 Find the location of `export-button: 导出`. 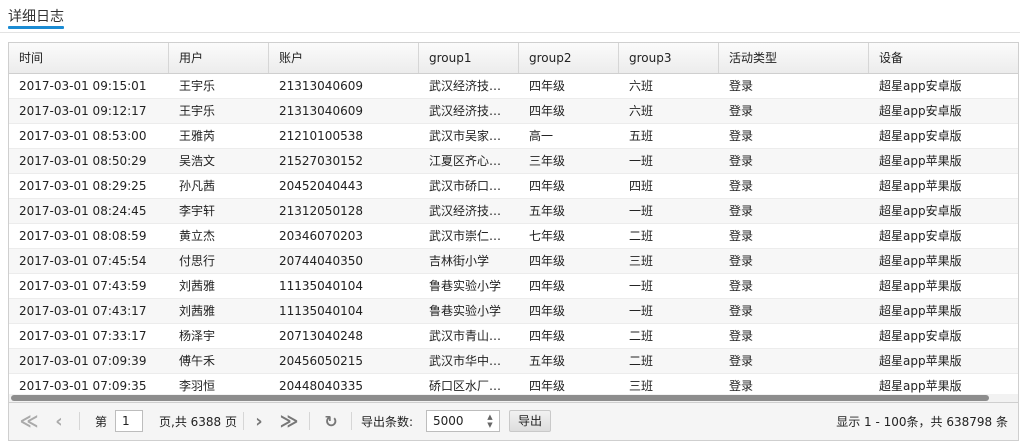

export-button: 导出 is located at coordinates (530, 421).